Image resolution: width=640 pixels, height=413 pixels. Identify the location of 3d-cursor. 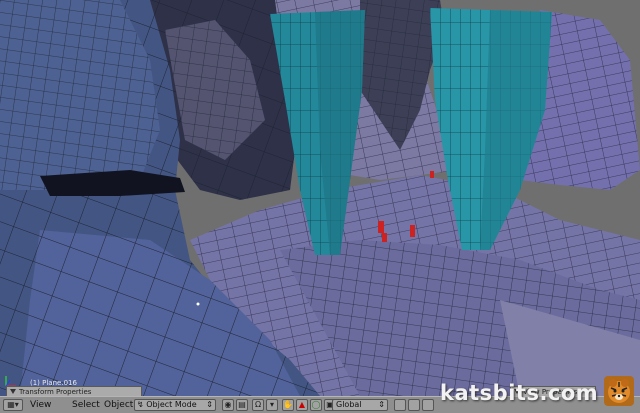
(198, 304).